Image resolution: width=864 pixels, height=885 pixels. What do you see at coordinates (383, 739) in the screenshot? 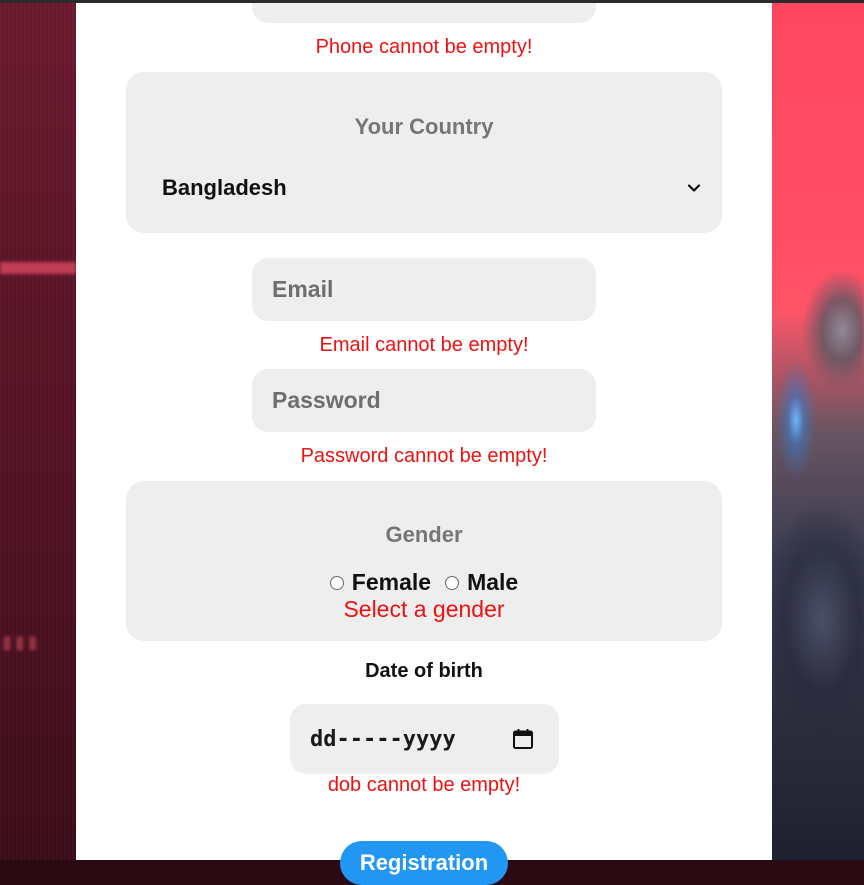
I see `dob-placeholder: dd-----yyyy` at bounding box center [383, 739].